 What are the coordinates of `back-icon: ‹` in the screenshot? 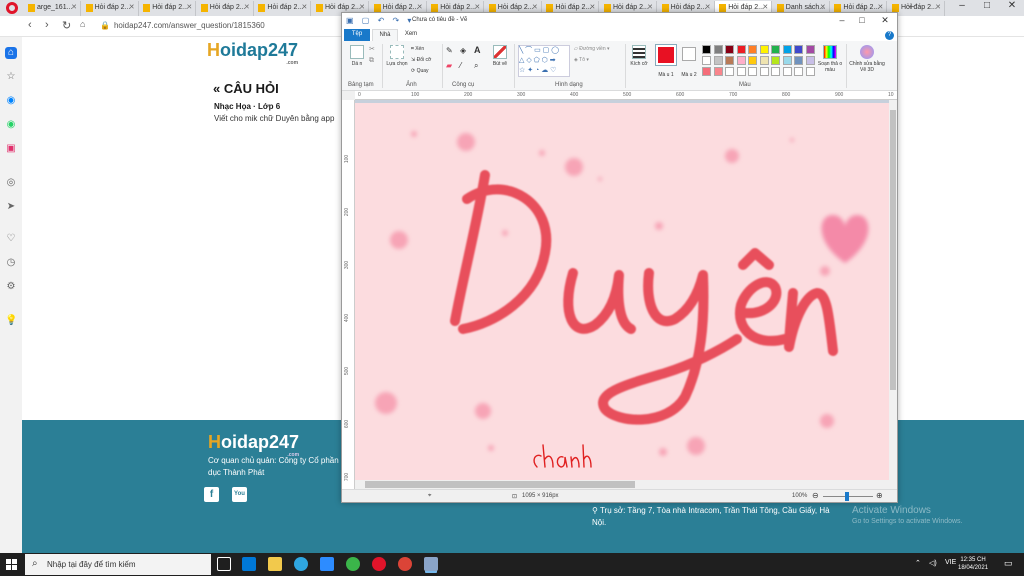 It's located at (30, 25).